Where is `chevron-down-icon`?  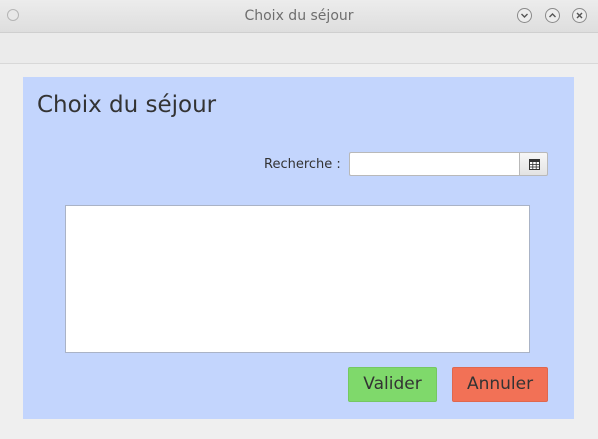
chevron-down-icon is located at coordinates (524, 15).